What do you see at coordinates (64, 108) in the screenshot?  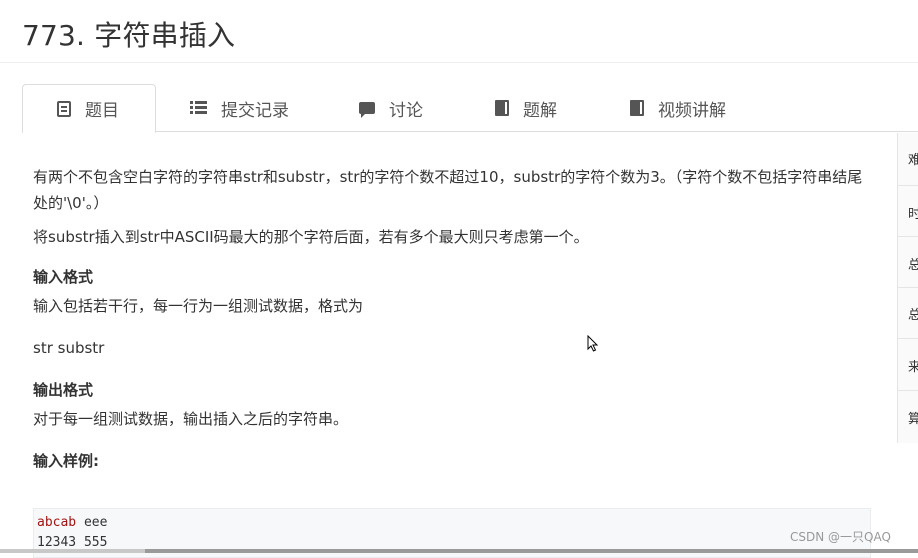 I see `document-icon` at bounding box center [64, 108].